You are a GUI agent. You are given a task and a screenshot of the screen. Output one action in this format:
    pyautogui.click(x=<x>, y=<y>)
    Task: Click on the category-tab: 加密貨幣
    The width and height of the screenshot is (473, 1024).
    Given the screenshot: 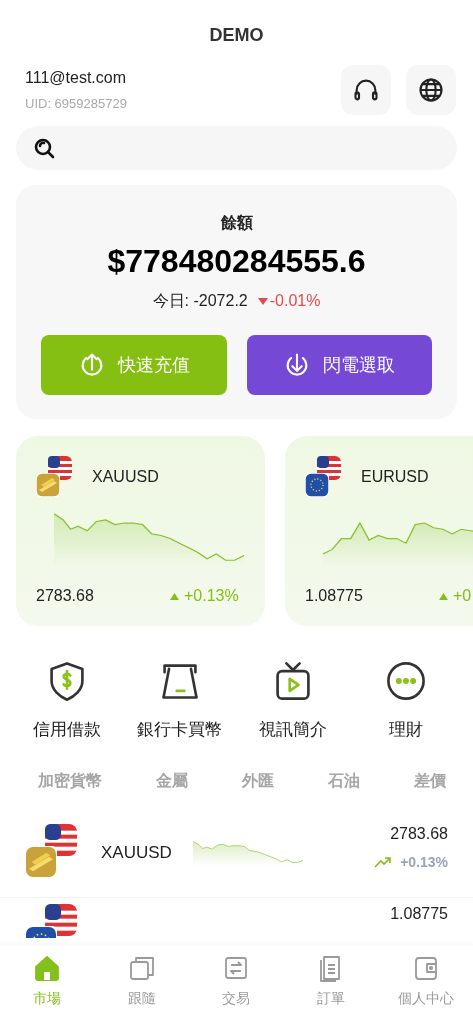 What is the action you would take?
    pyautogui.click(x=70, y=780)
    